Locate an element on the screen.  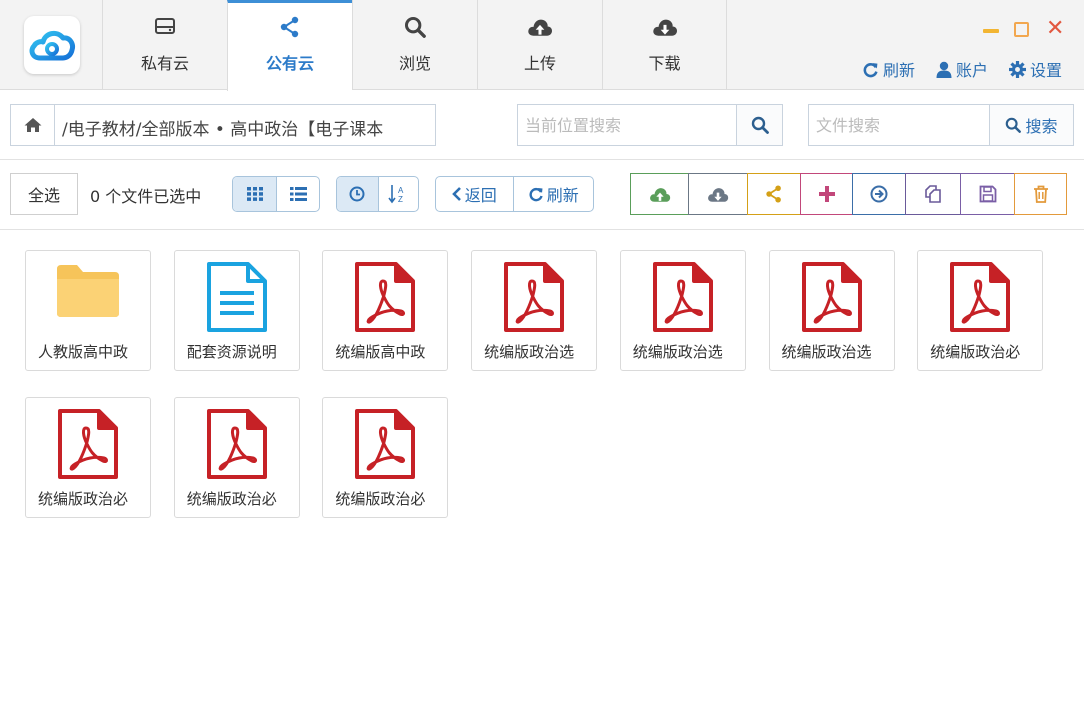
copy-icon is located at coordinates (933, 194).